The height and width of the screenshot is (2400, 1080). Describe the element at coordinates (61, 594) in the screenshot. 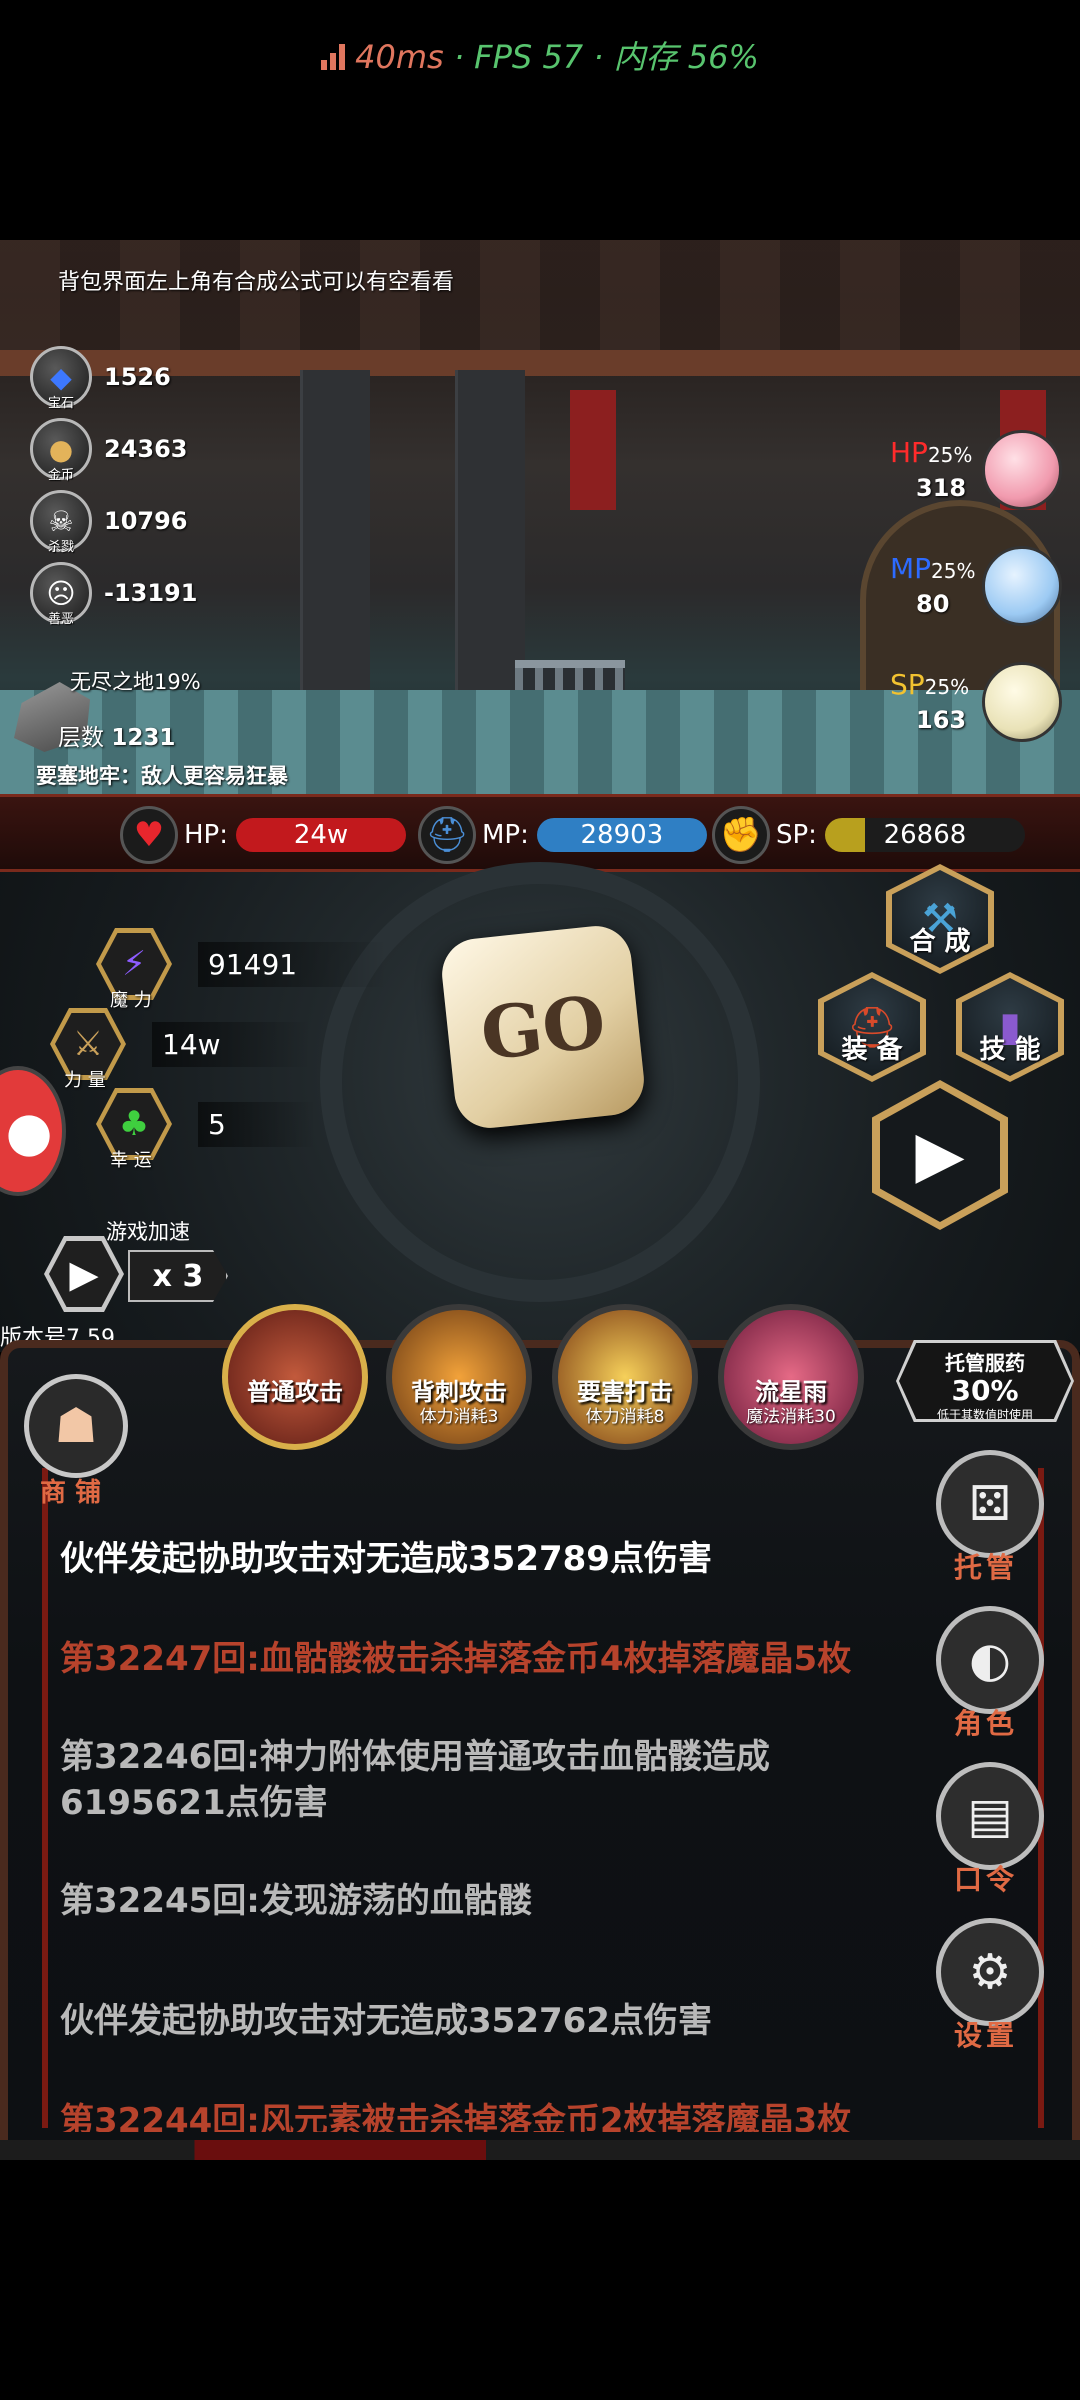

I see `evil-mask-icon: ☹ 善恶` at that location.